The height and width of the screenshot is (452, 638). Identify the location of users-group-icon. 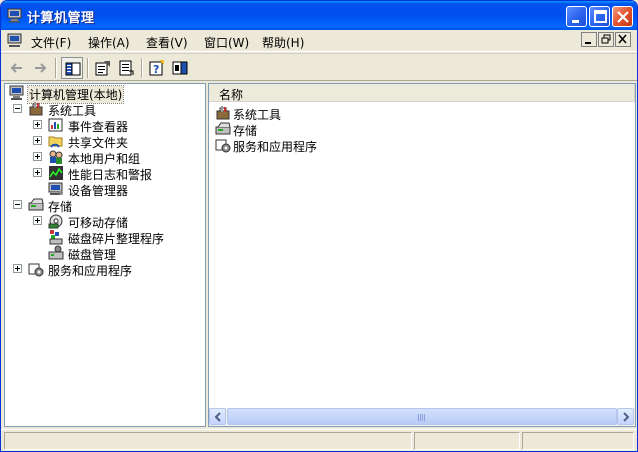
(56, 157).